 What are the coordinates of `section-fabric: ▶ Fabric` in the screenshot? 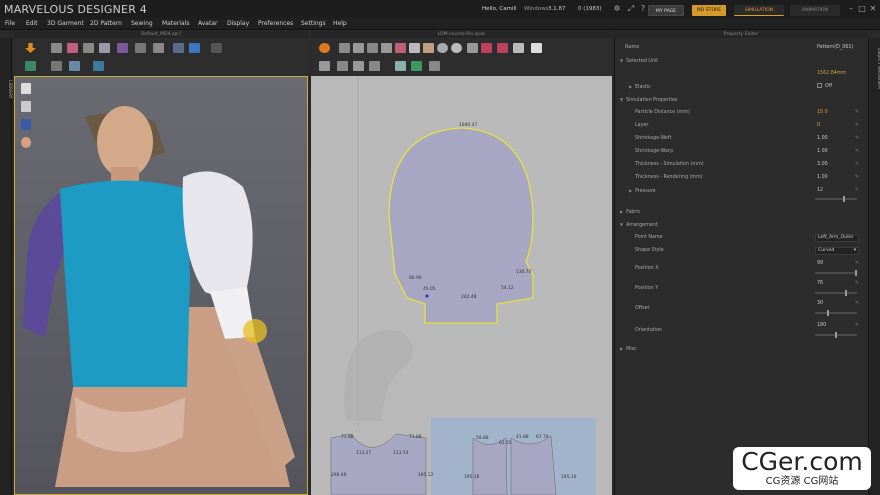 It's located at (630, 212).